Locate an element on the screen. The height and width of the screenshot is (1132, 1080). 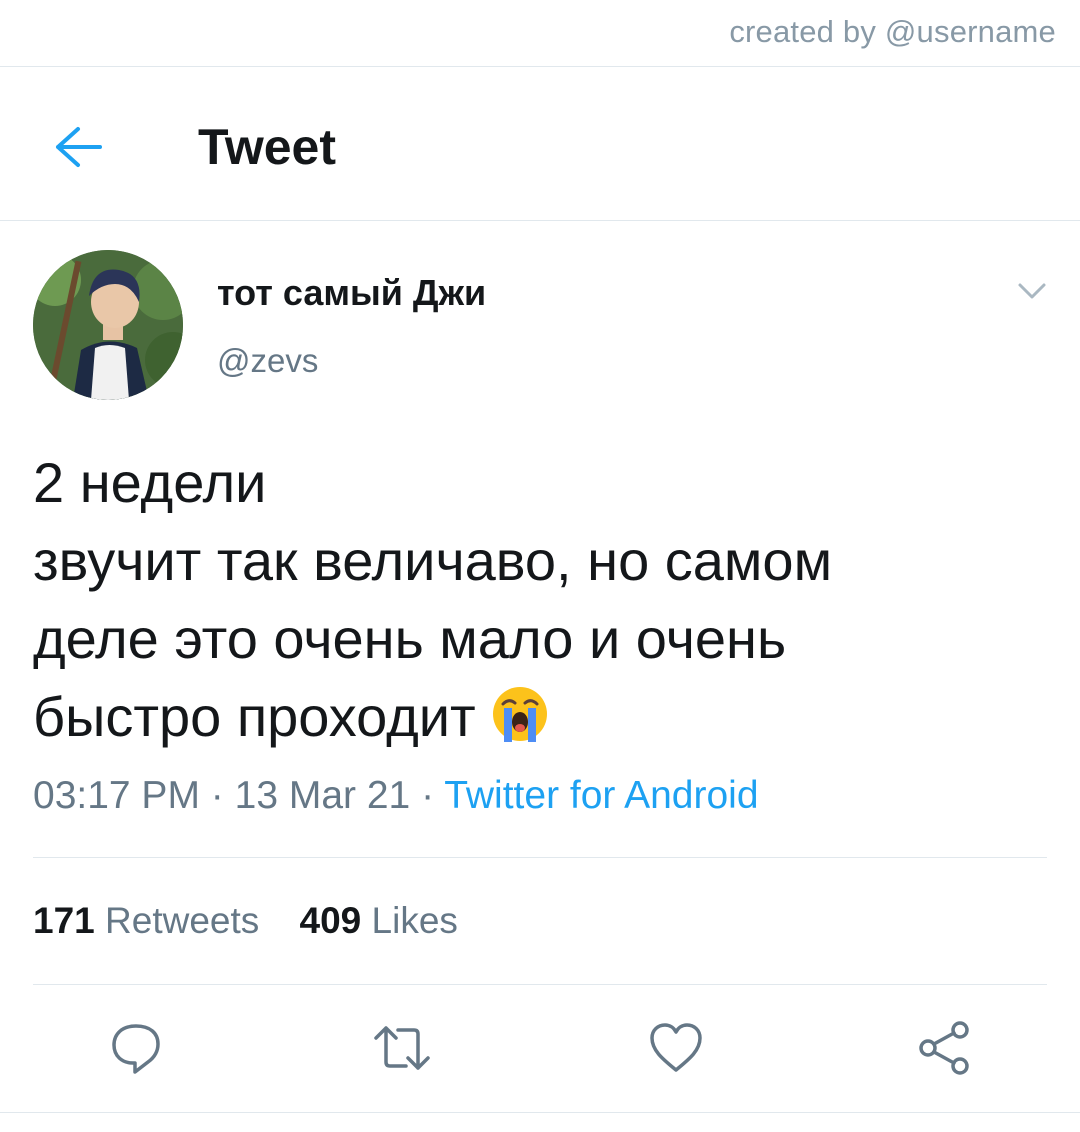
top-divider is located at coordinates (540, 66).